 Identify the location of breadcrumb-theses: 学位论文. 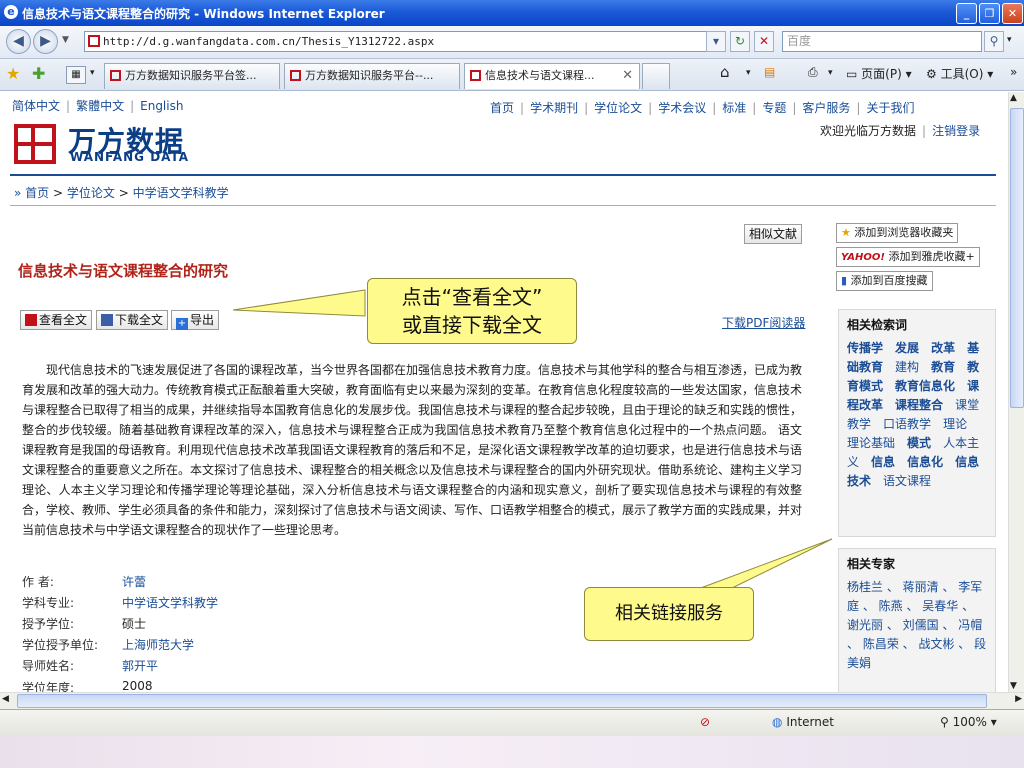
(91, 193).